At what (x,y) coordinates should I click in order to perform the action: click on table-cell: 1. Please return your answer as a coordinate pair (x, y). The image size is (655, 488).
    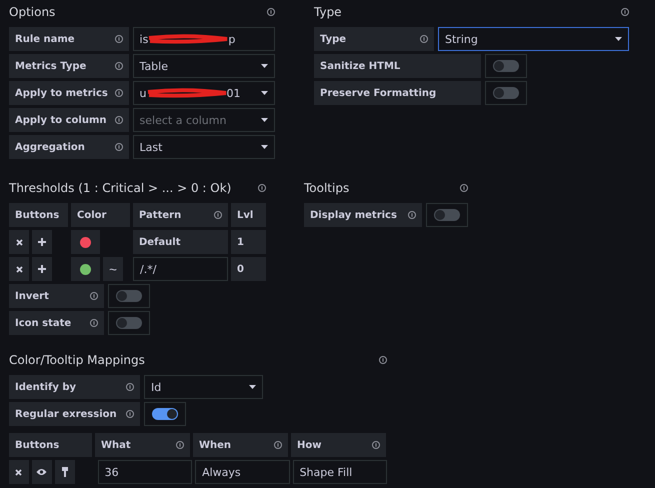
    Looking at the image, I should click on (248, 242).